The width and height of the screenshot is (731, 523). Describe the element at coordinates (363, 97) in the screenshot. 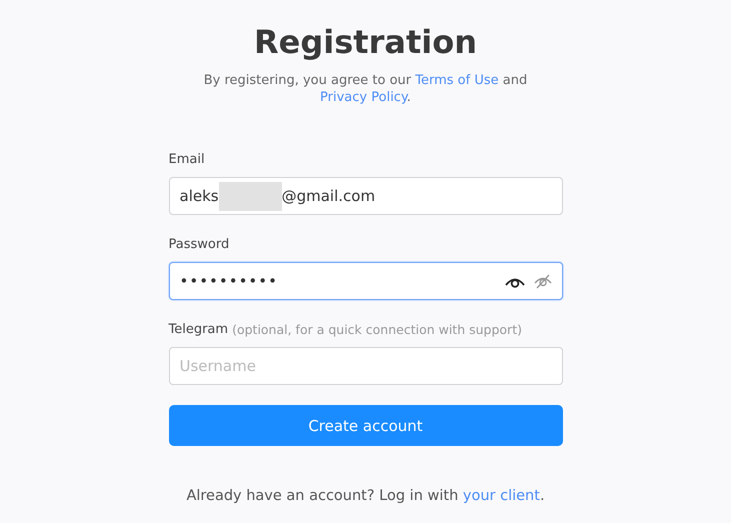

I see `privacy-link: Privacy Policy` at that location.